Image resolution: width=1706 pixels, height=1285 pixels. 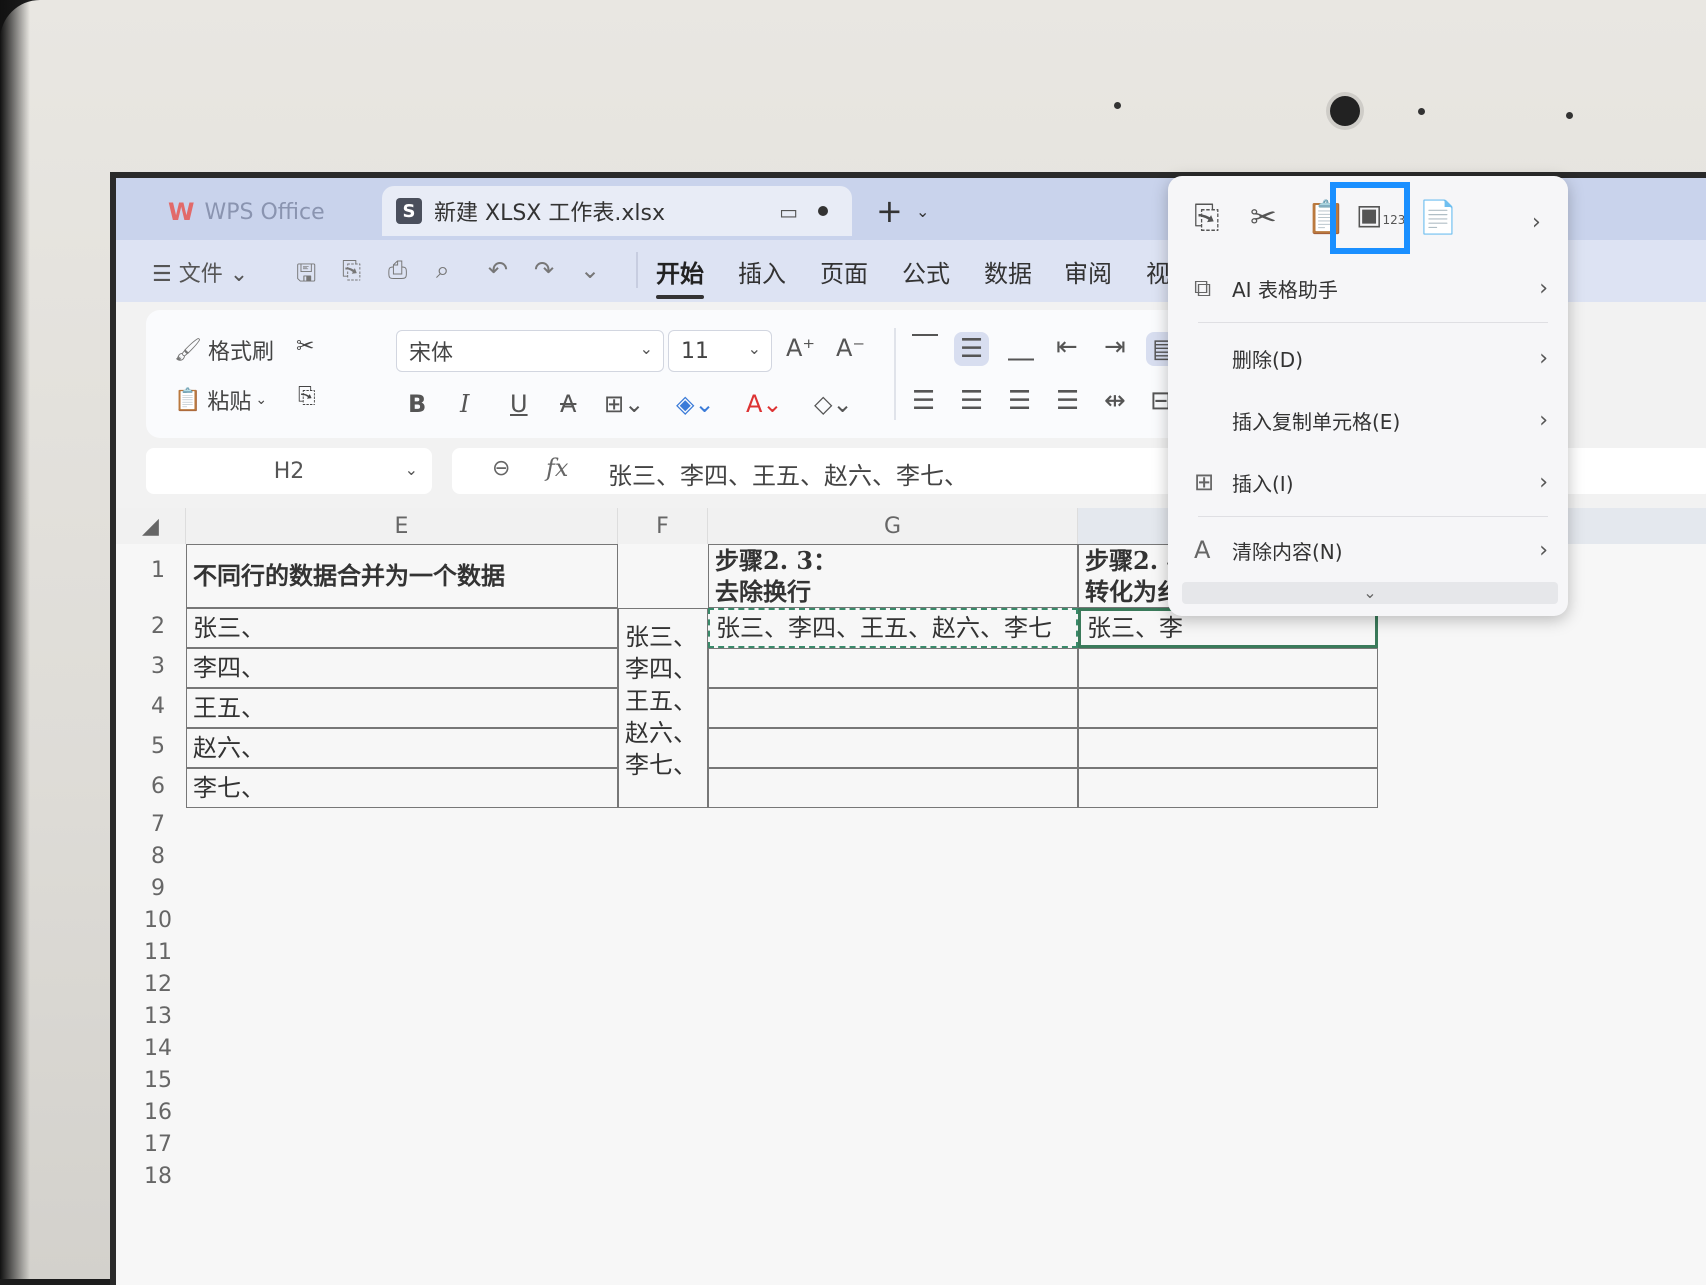 I want to click on column-header-f: F, so click(x=663, y=526).